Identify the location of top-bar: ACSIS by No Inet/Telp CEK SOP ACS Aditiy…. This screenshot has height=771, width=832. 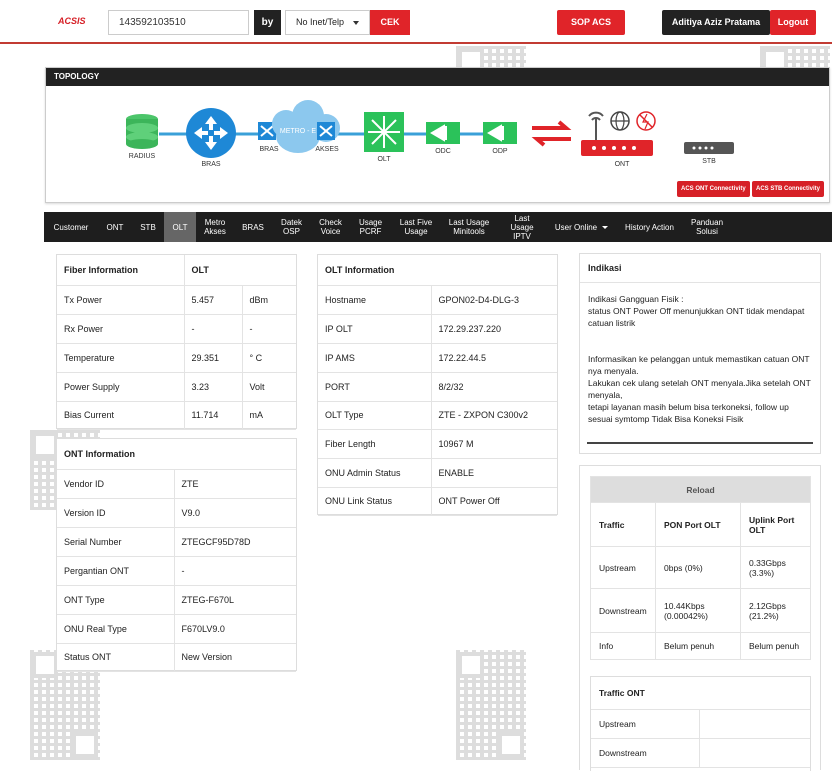
(416, 22).